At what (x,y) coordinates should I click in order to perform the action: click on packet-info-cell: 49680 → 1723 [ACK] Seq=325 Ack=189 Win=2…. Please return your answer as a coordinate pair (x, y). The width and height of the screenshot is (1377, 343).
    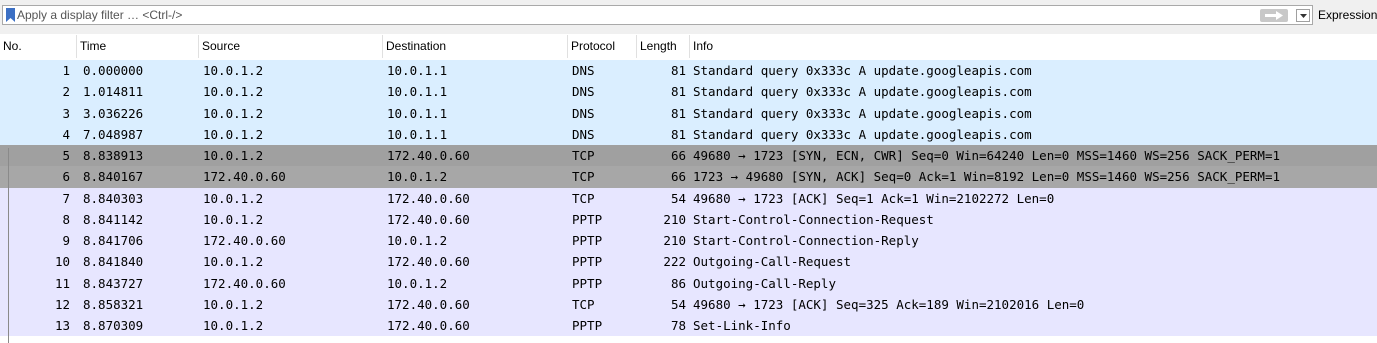
    Looking at the image, I should click on (889, 304).